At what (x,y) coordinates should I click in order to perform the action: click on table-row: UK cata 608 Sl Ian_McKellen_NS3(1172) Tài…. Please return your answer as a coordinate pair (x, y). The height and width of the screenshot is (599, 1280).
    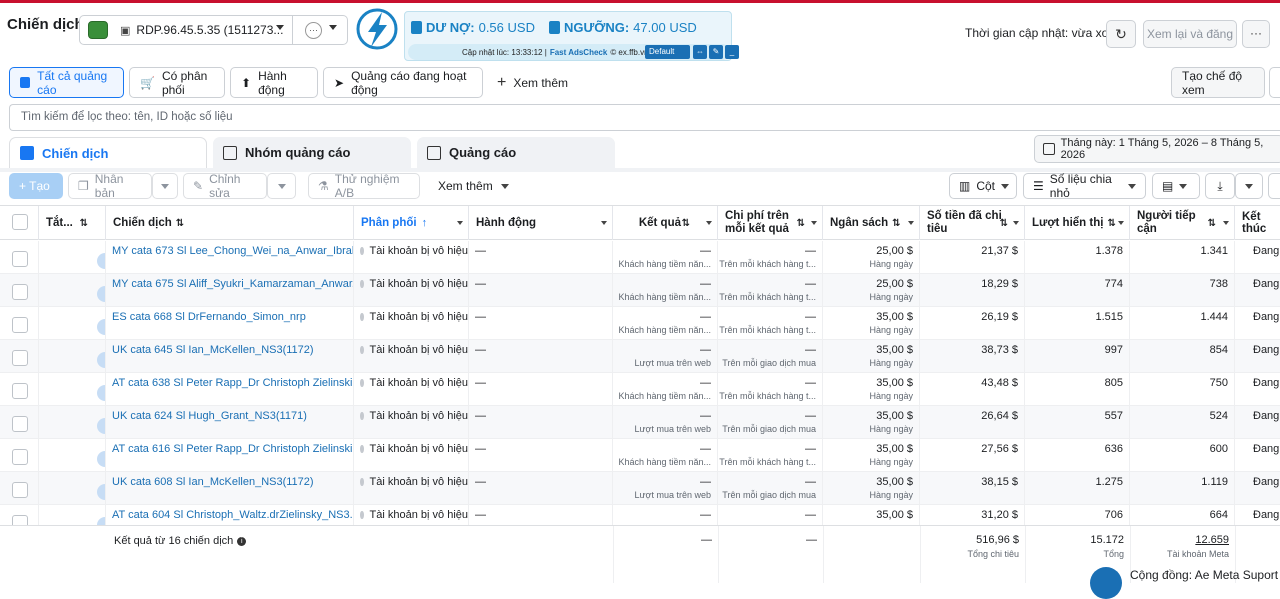
    Looking at the image, I should click on (640, 488).